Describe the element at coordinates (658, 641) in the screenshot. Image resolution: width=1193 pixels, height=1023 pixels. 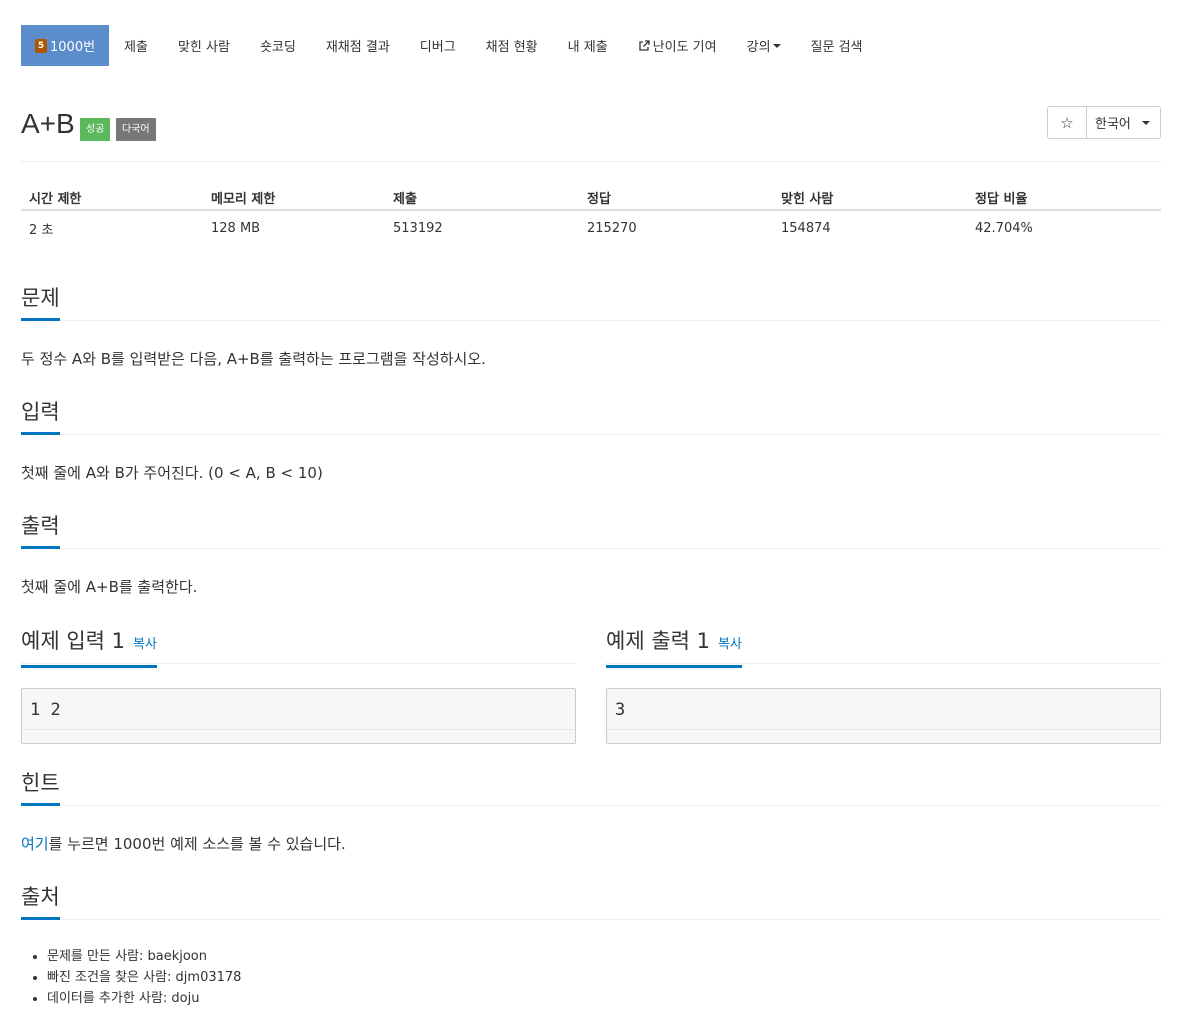
I see `sample-output-title: 예제 출력 1` at that location.